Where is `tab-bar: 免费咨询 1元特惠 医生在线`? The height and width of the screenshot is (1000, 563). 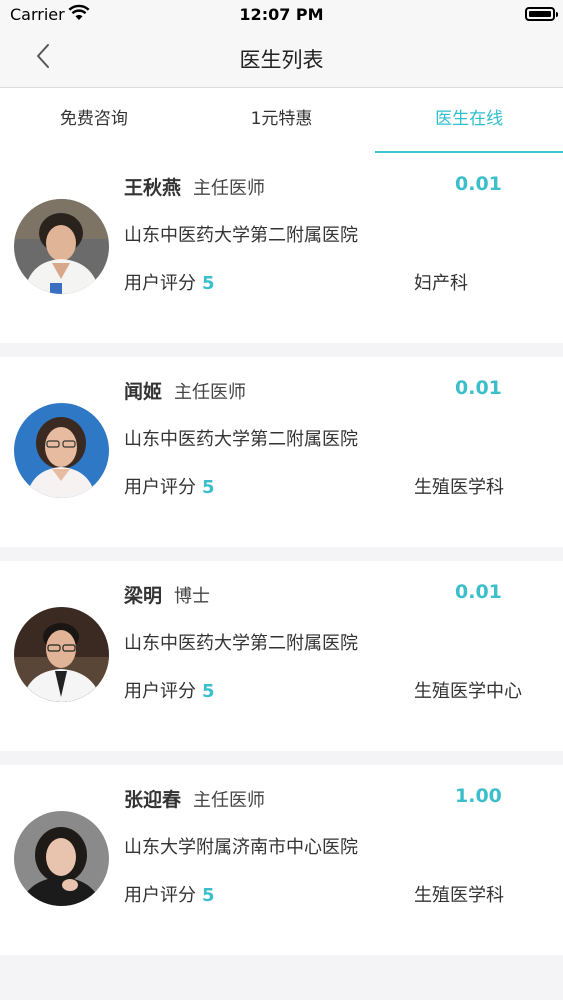
tab-bar: 免费咨询 1元特惠 医生在线 is located at coordinates (281, 121).